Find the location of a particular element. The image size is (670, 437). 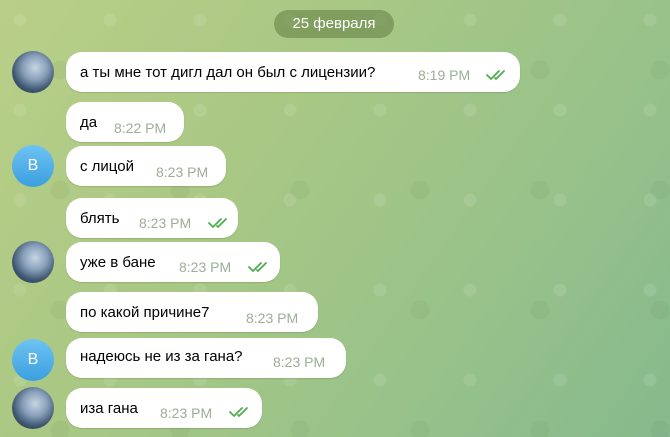

message-text: а ты мне тот дигл дал он был с лицензии? is located at coordinates (228, 72).